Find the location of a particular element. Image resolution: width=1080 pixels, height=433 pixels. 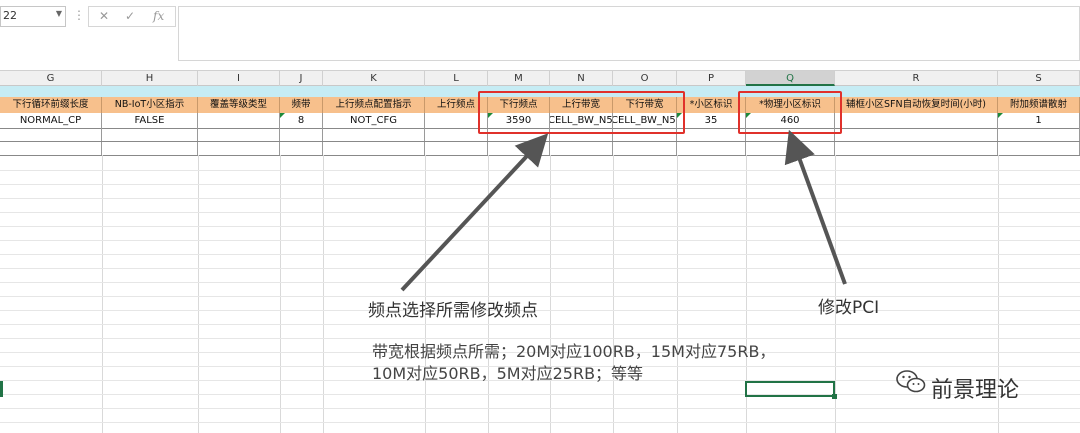

wechat-icon is located at coordinates (911, 381).